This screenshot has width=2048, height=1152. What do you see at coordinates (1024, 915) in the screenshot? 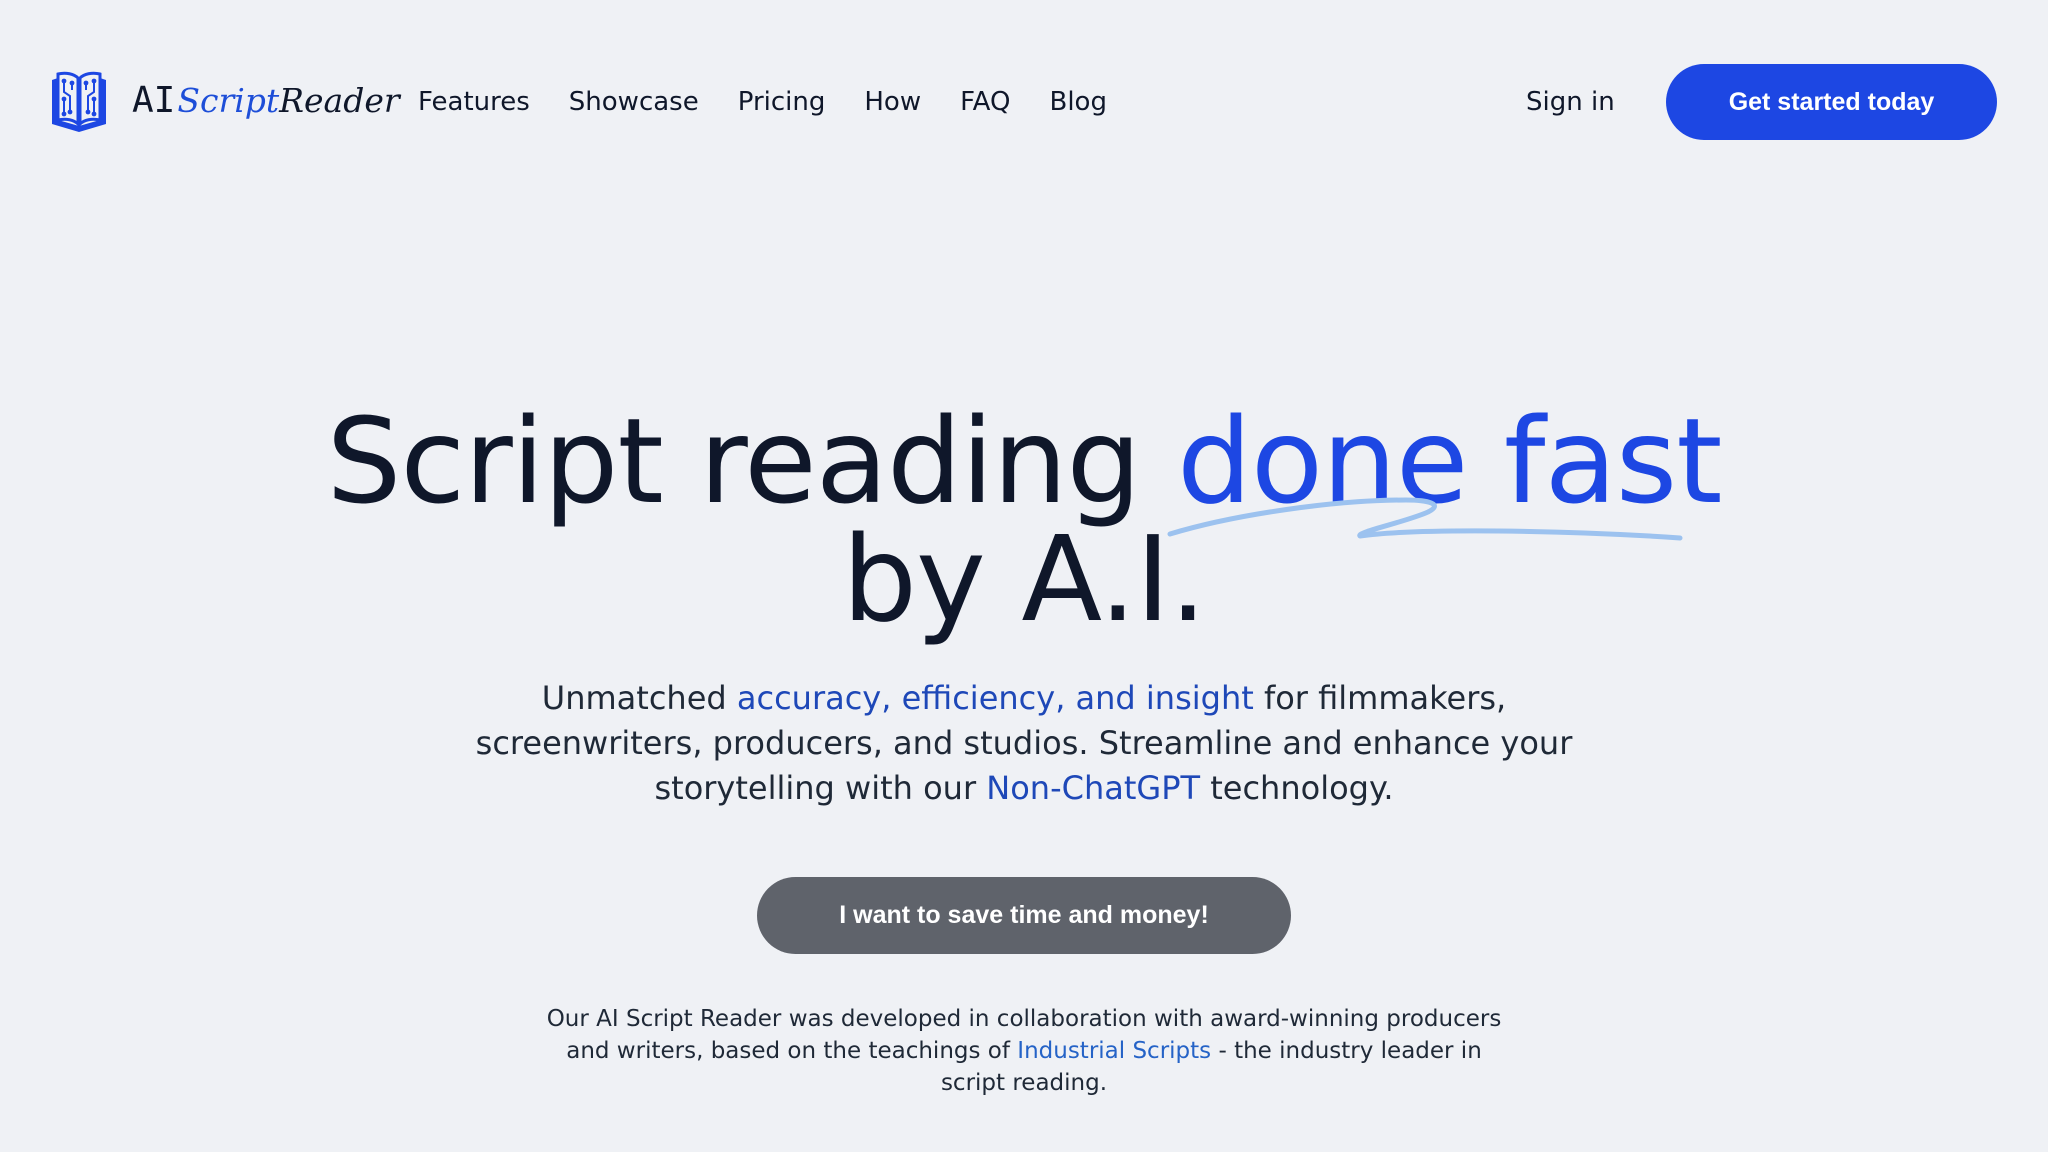
I see `save-time-money-button: I want to save time and money!` at bounding box center [1024, 915].